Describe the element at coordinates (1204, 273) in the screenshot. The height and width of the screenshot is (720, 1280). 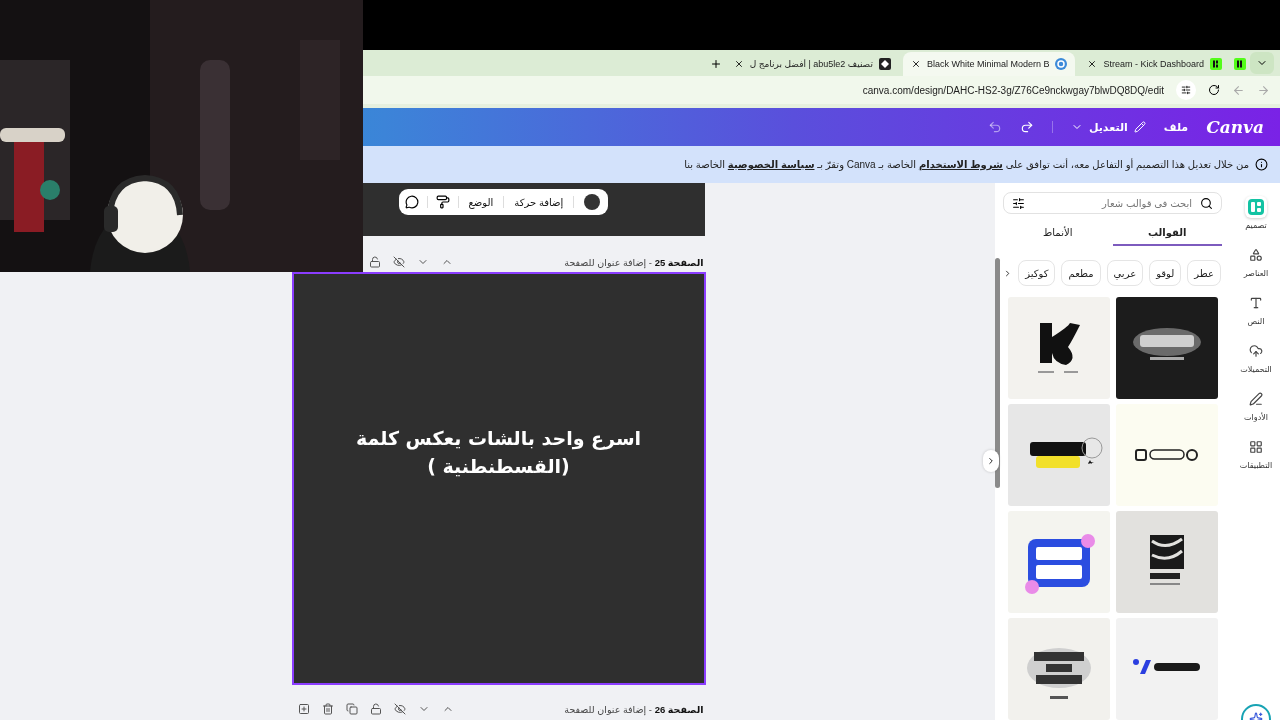
I see `filter-chip: عطر` at that location.